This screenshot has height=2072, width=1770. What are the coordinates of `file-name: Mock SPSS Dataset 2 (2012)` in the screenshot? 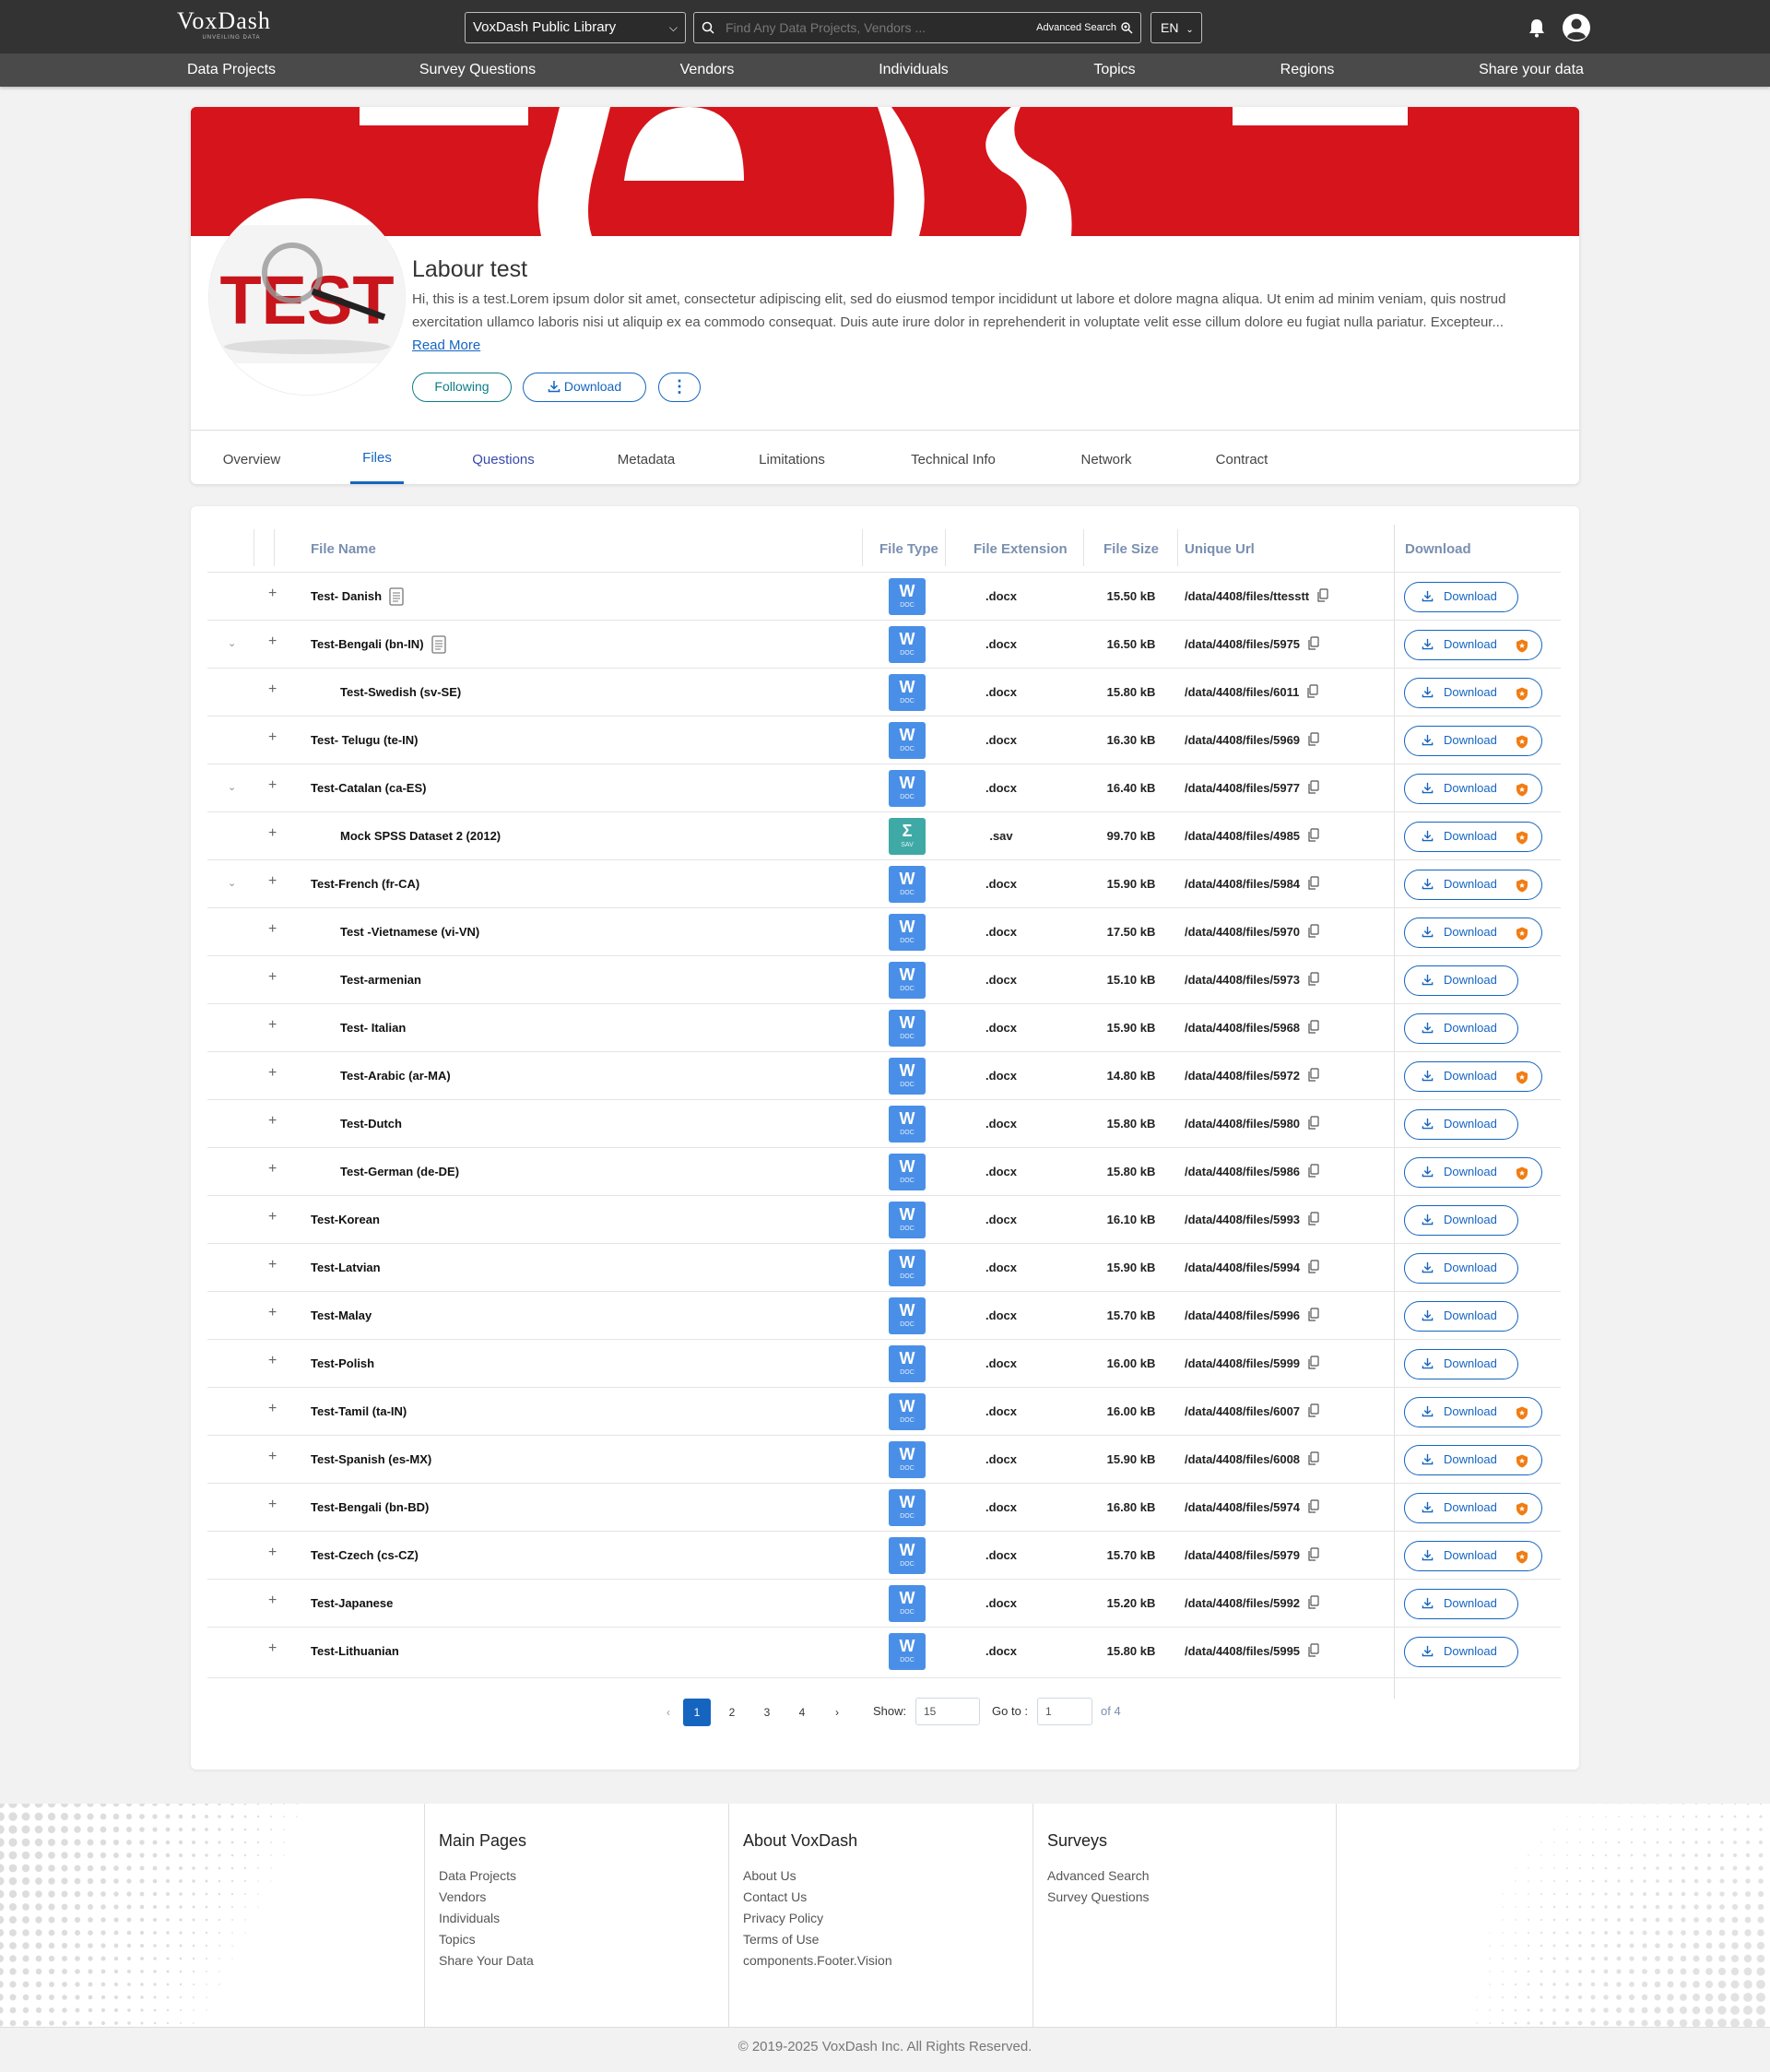 It's located at (420, 836).